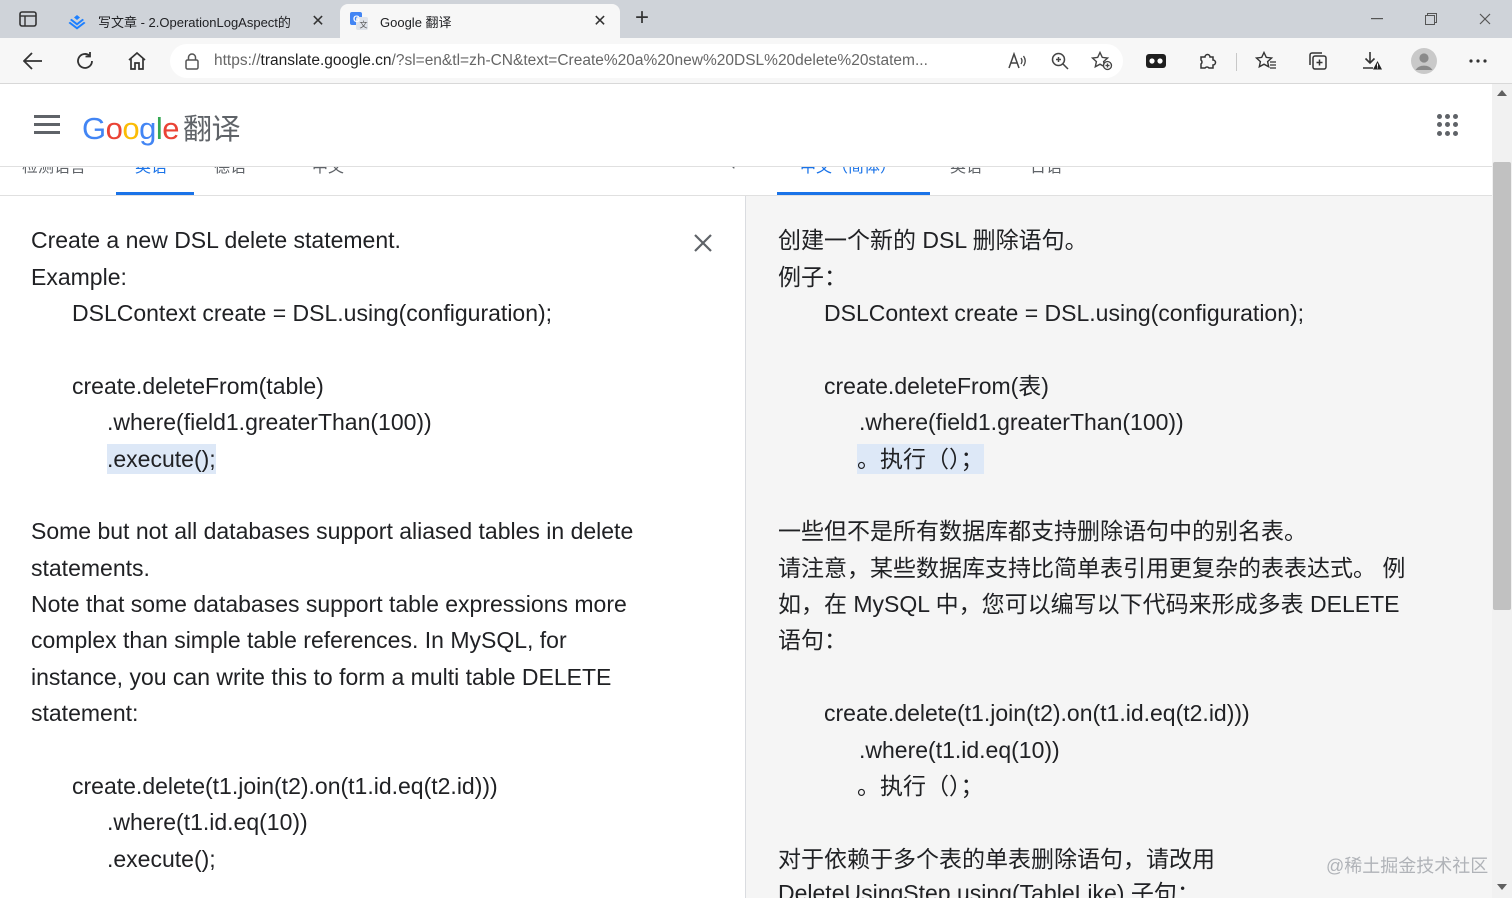 This screenshot has height=898, width=1512. Describe the element at coordinates (269, 422) in the screenshot. I see `source-line: .where(field1.greaterThan(100))` at that location.